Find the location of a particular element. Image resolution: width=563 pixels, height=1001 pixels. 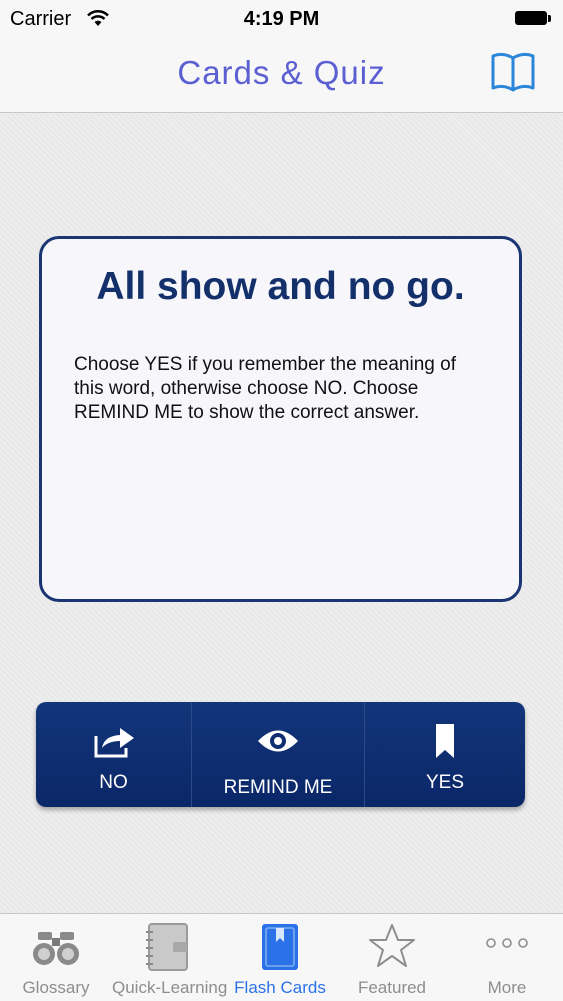

flash-cards-icon is located at coordinates (280, 947).